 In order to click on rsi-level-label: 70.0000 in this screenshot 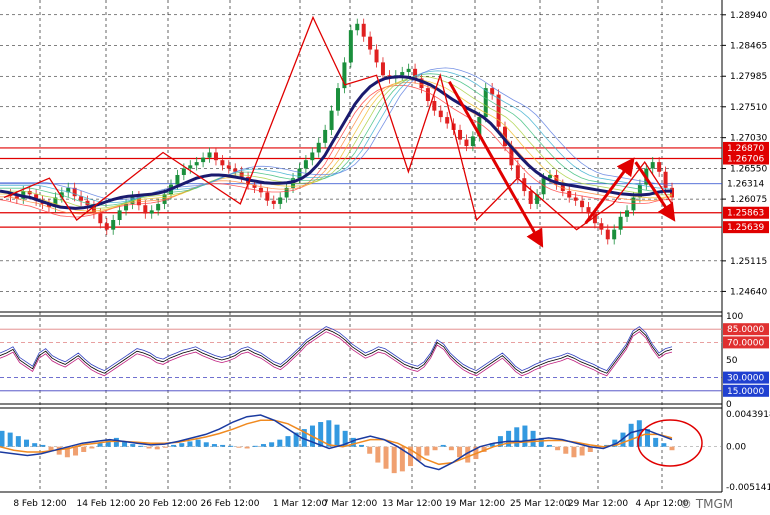, I will do `click(745, 343)`.